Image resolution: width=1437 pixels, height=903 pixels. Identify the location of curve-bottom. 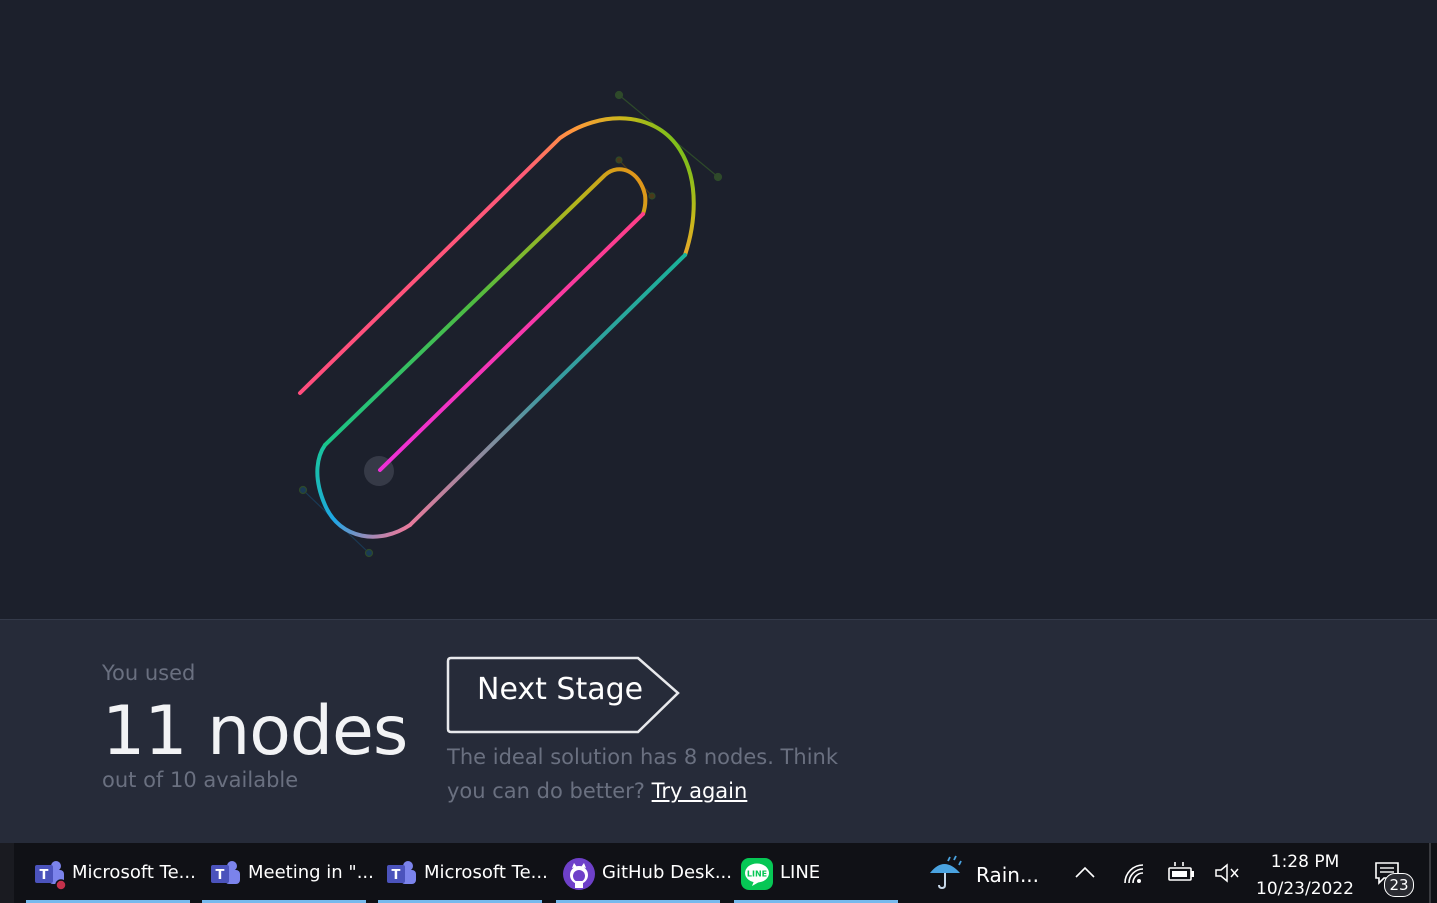
(363, 491).